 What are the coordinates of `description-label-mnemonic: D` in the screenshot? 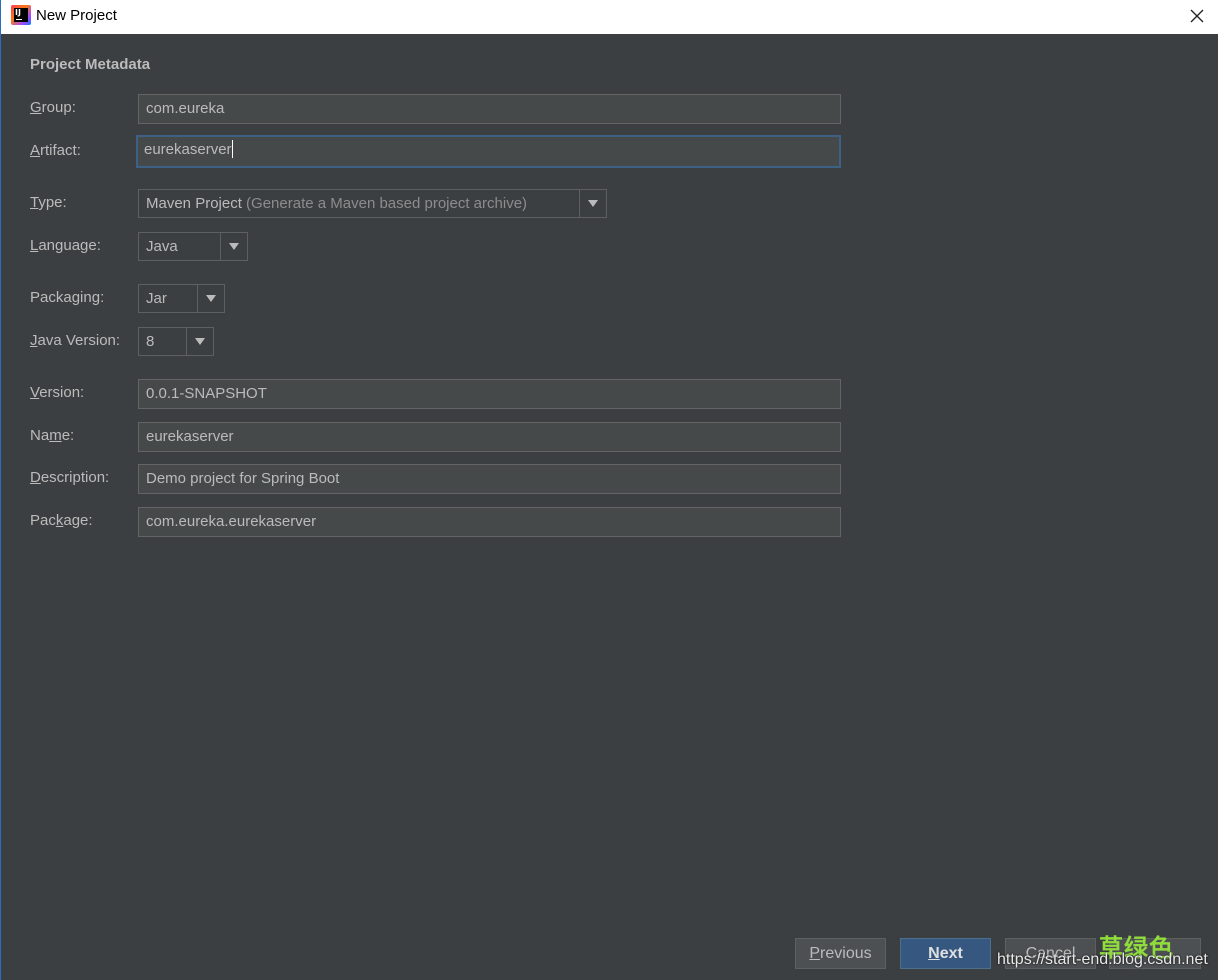 It's located at (35, 477).